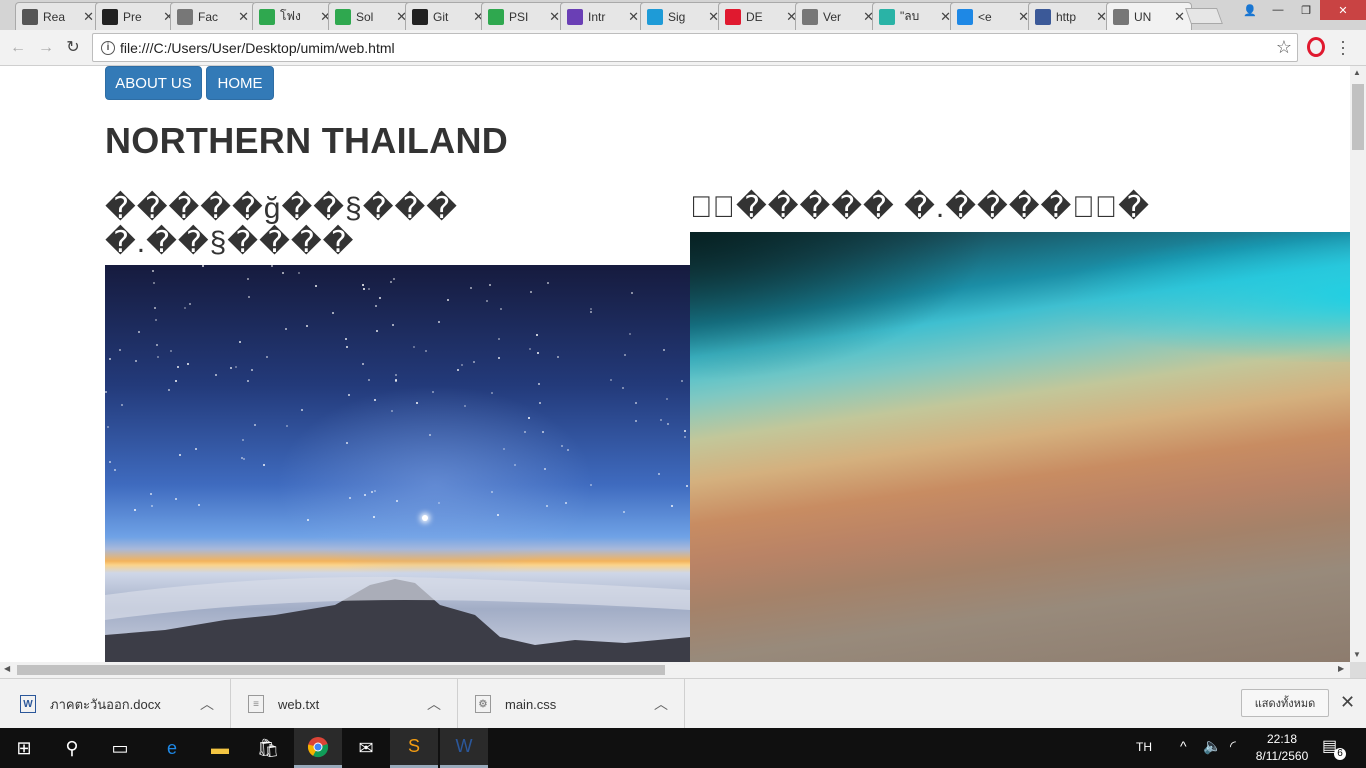 The width and height of the screenshot is (1366, 768). I want to click on left-heading-line2: �.��§����, so click(230, 242).